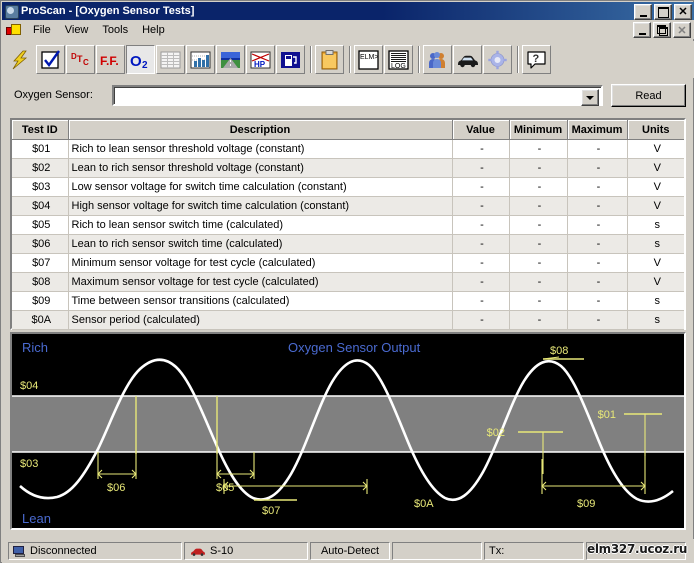 This screenshot has width=694, height=563. I want to click on menu-item-tools: Tools, so click(115, 30).